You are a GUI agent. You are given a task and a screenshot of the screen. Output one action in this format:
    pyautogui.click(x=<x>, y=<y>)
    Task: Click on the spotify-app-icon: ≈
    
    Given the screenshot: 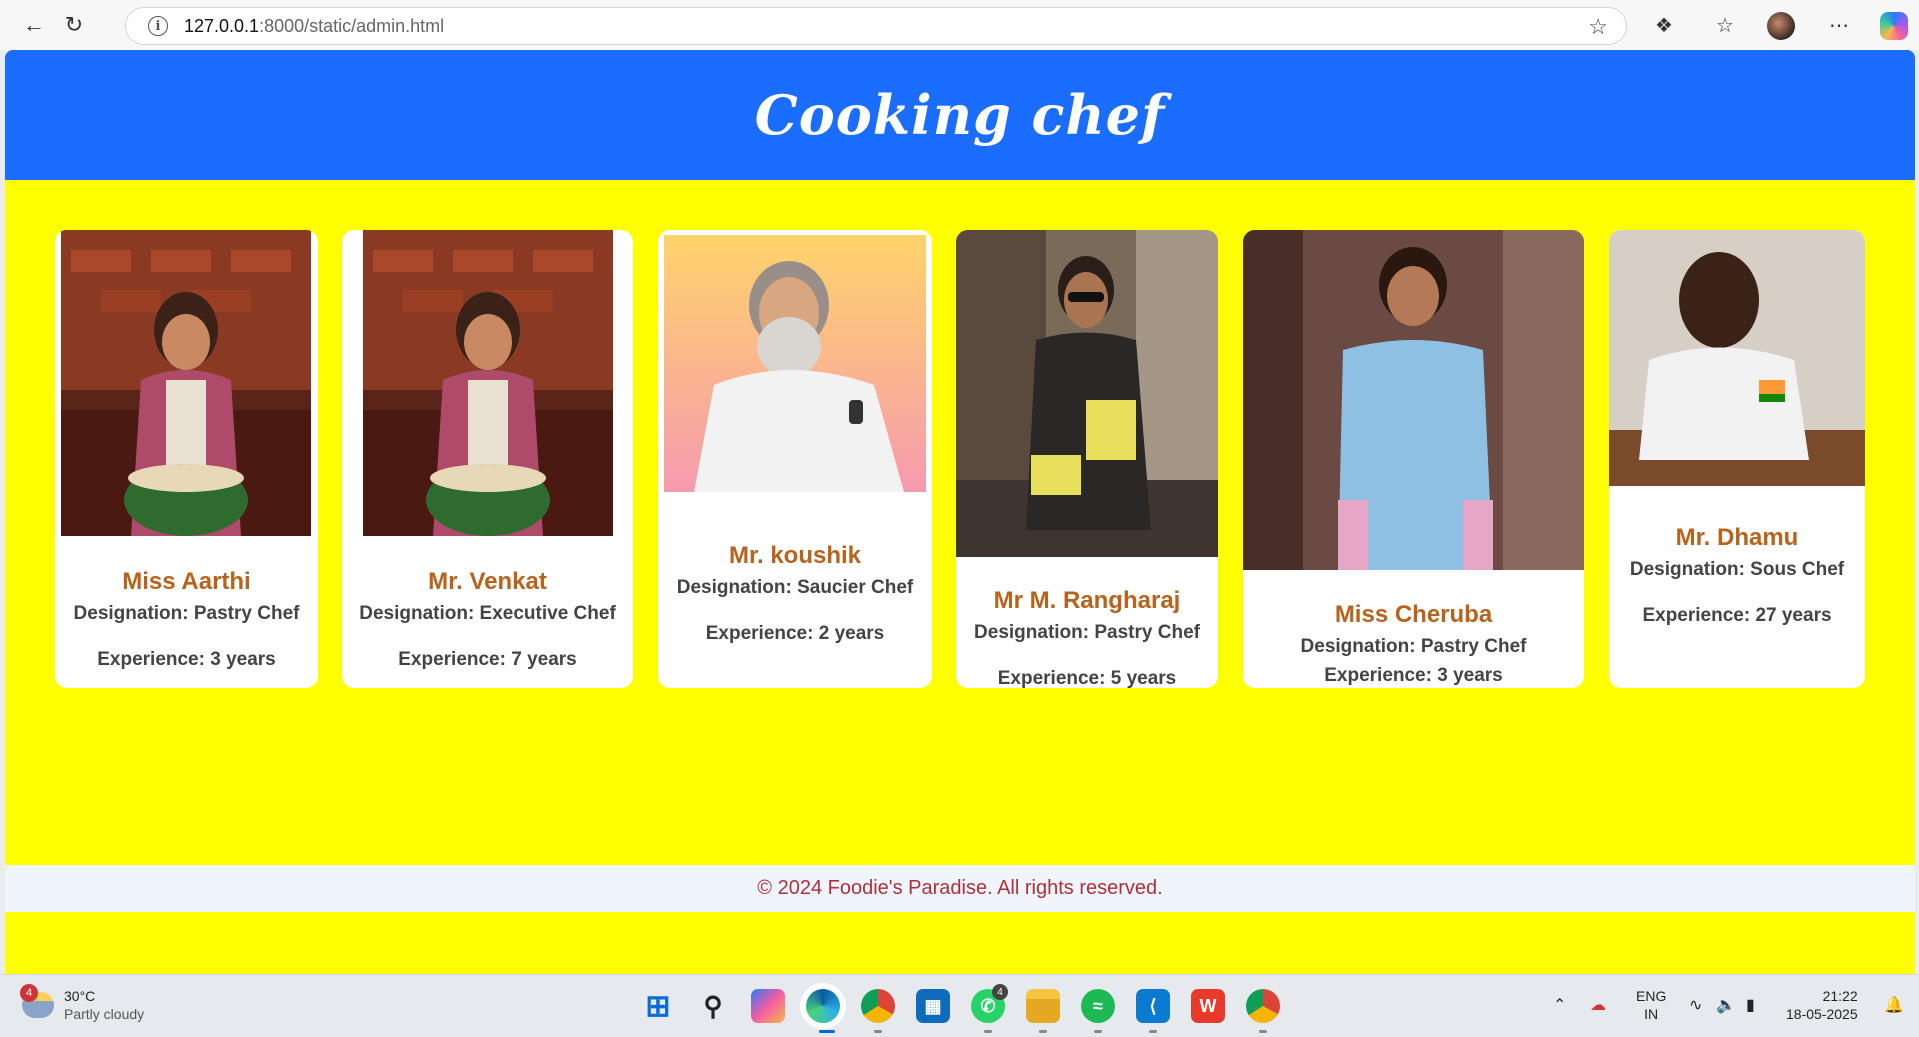 What is the action you would take?
    pyautogui.click(x=1098, y=1006)
    